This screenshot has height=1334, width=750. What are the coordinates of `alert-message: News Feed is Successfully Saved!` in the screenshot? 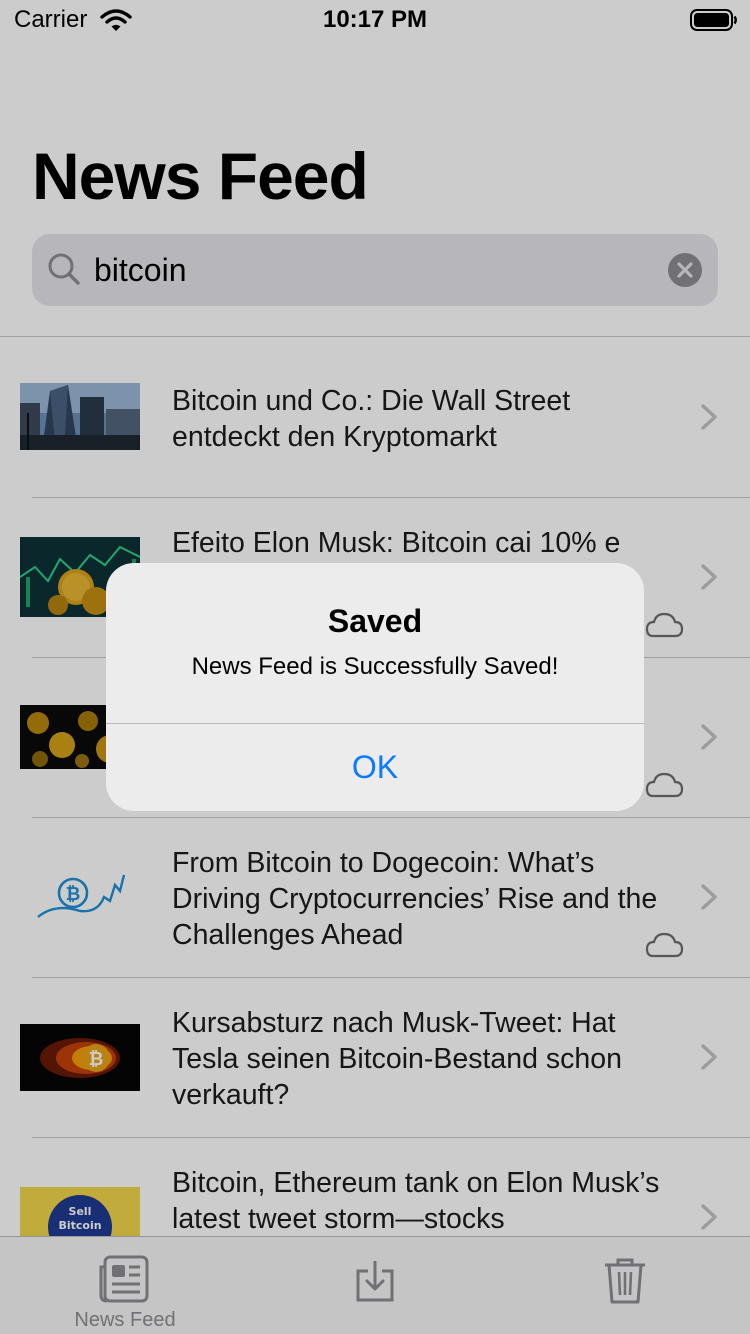 It's located at (375, 666).